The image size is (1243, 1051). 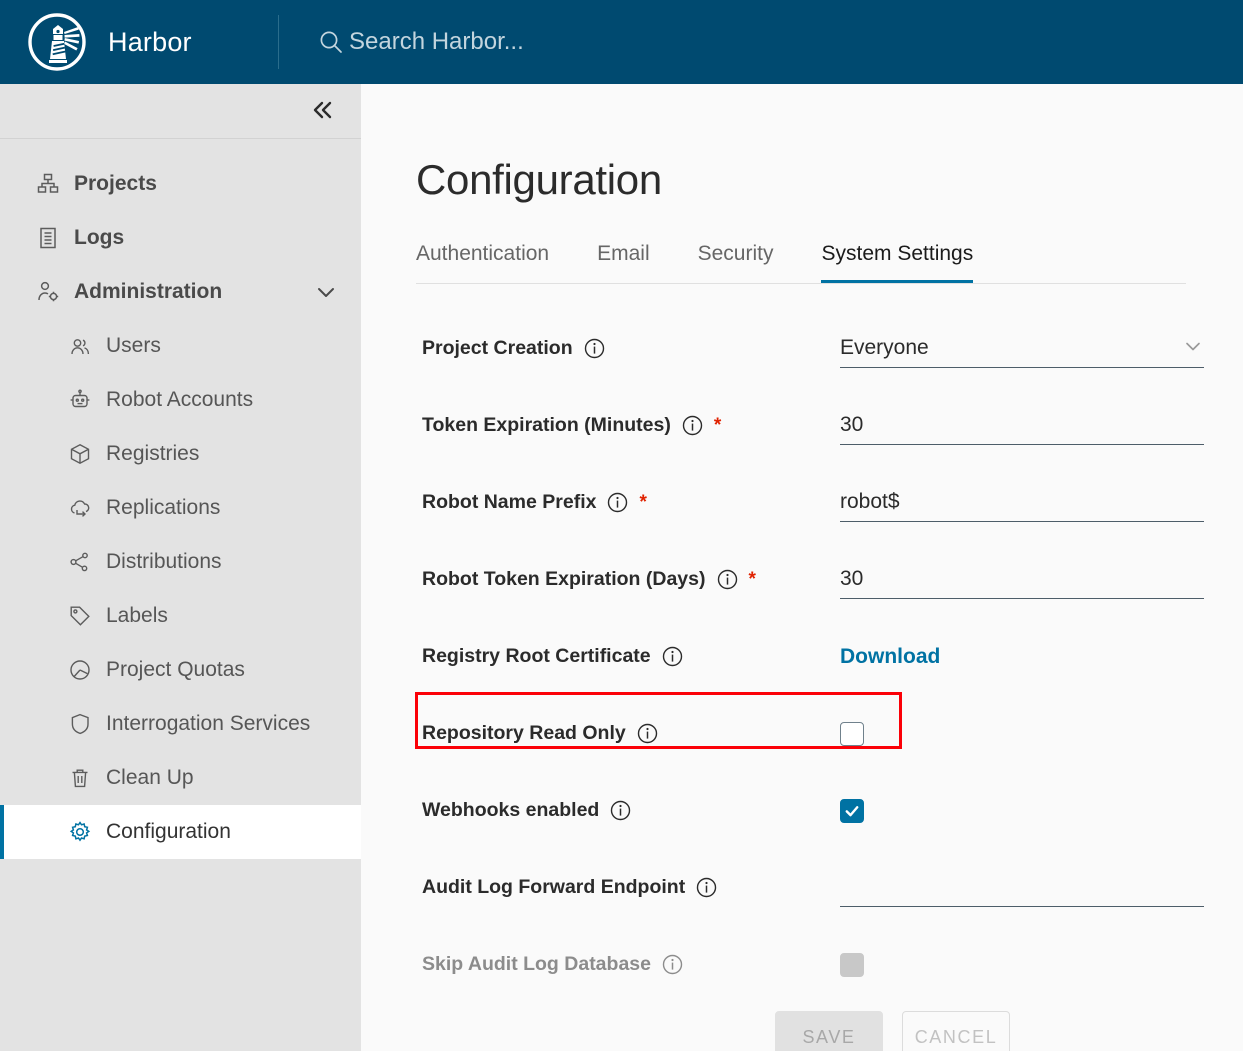 What do you see at coordinates (554, 887) in the screenshot?
I see `label-text: Audit Log Forward Endpoint` at bounding box center [554, 887].